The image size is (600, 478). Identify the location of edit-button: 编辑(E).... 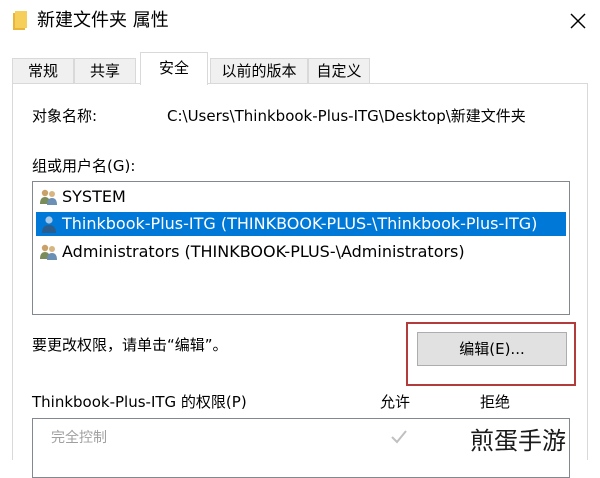
(492, 349).